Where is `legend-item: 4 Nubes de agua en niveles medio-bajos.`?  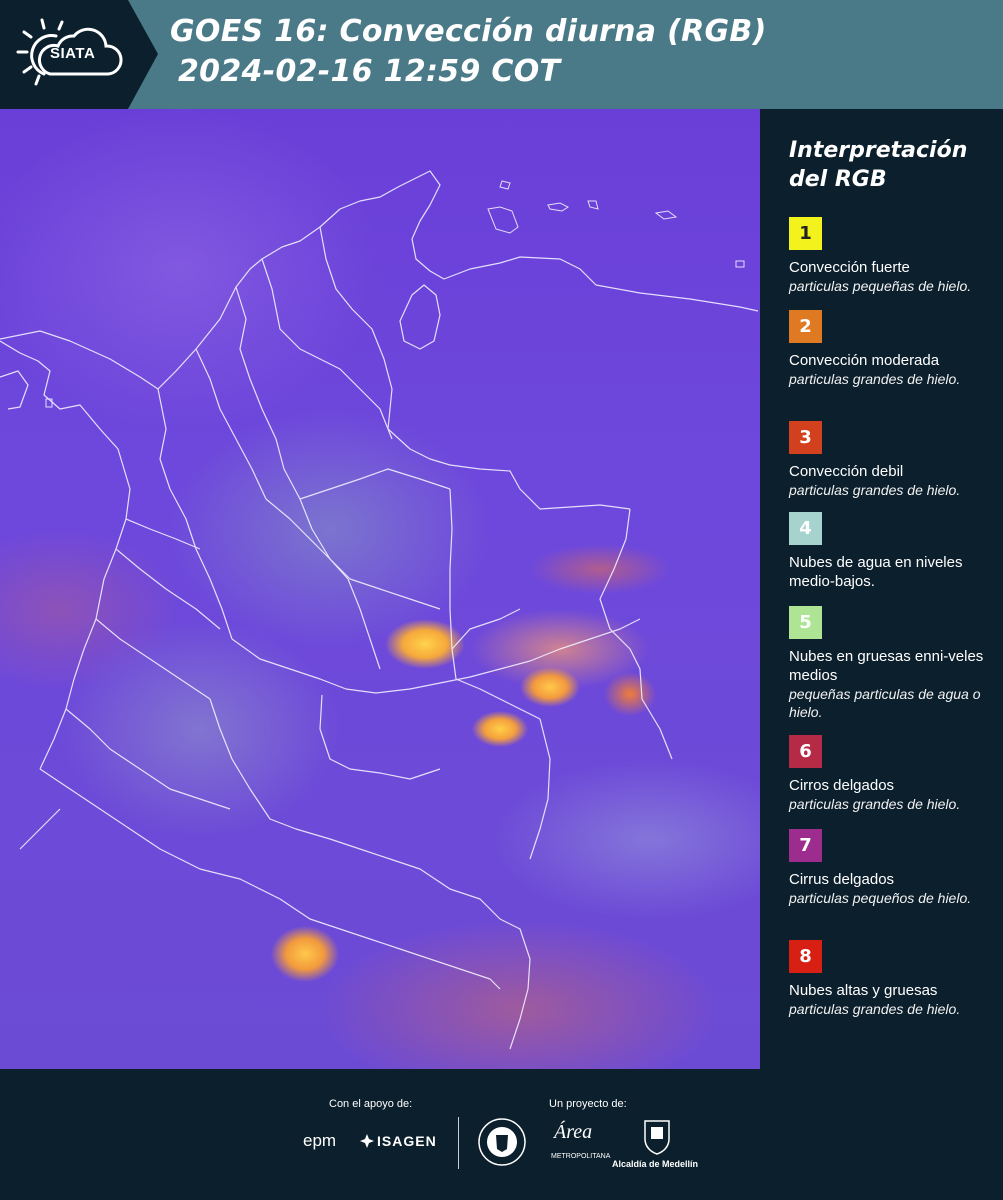
legend-item: 4 Nubes de agua en niveles medio-bajos. is located at coordinates (889, 551).